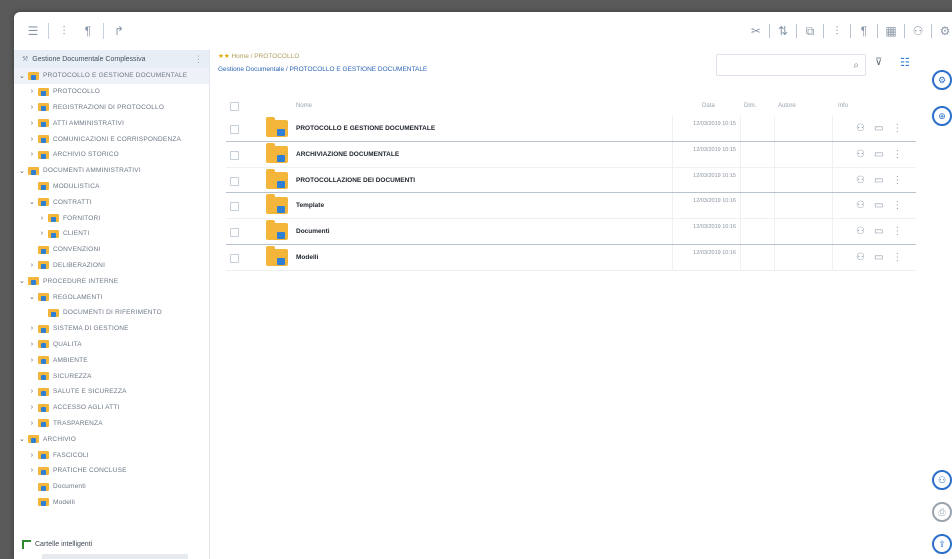 This screenshot has height=559, width=952. What do you see at coordinates (64, 31) in the screenshot?
I see `tree-icon: ⫶` at bounding box center [64, 31].